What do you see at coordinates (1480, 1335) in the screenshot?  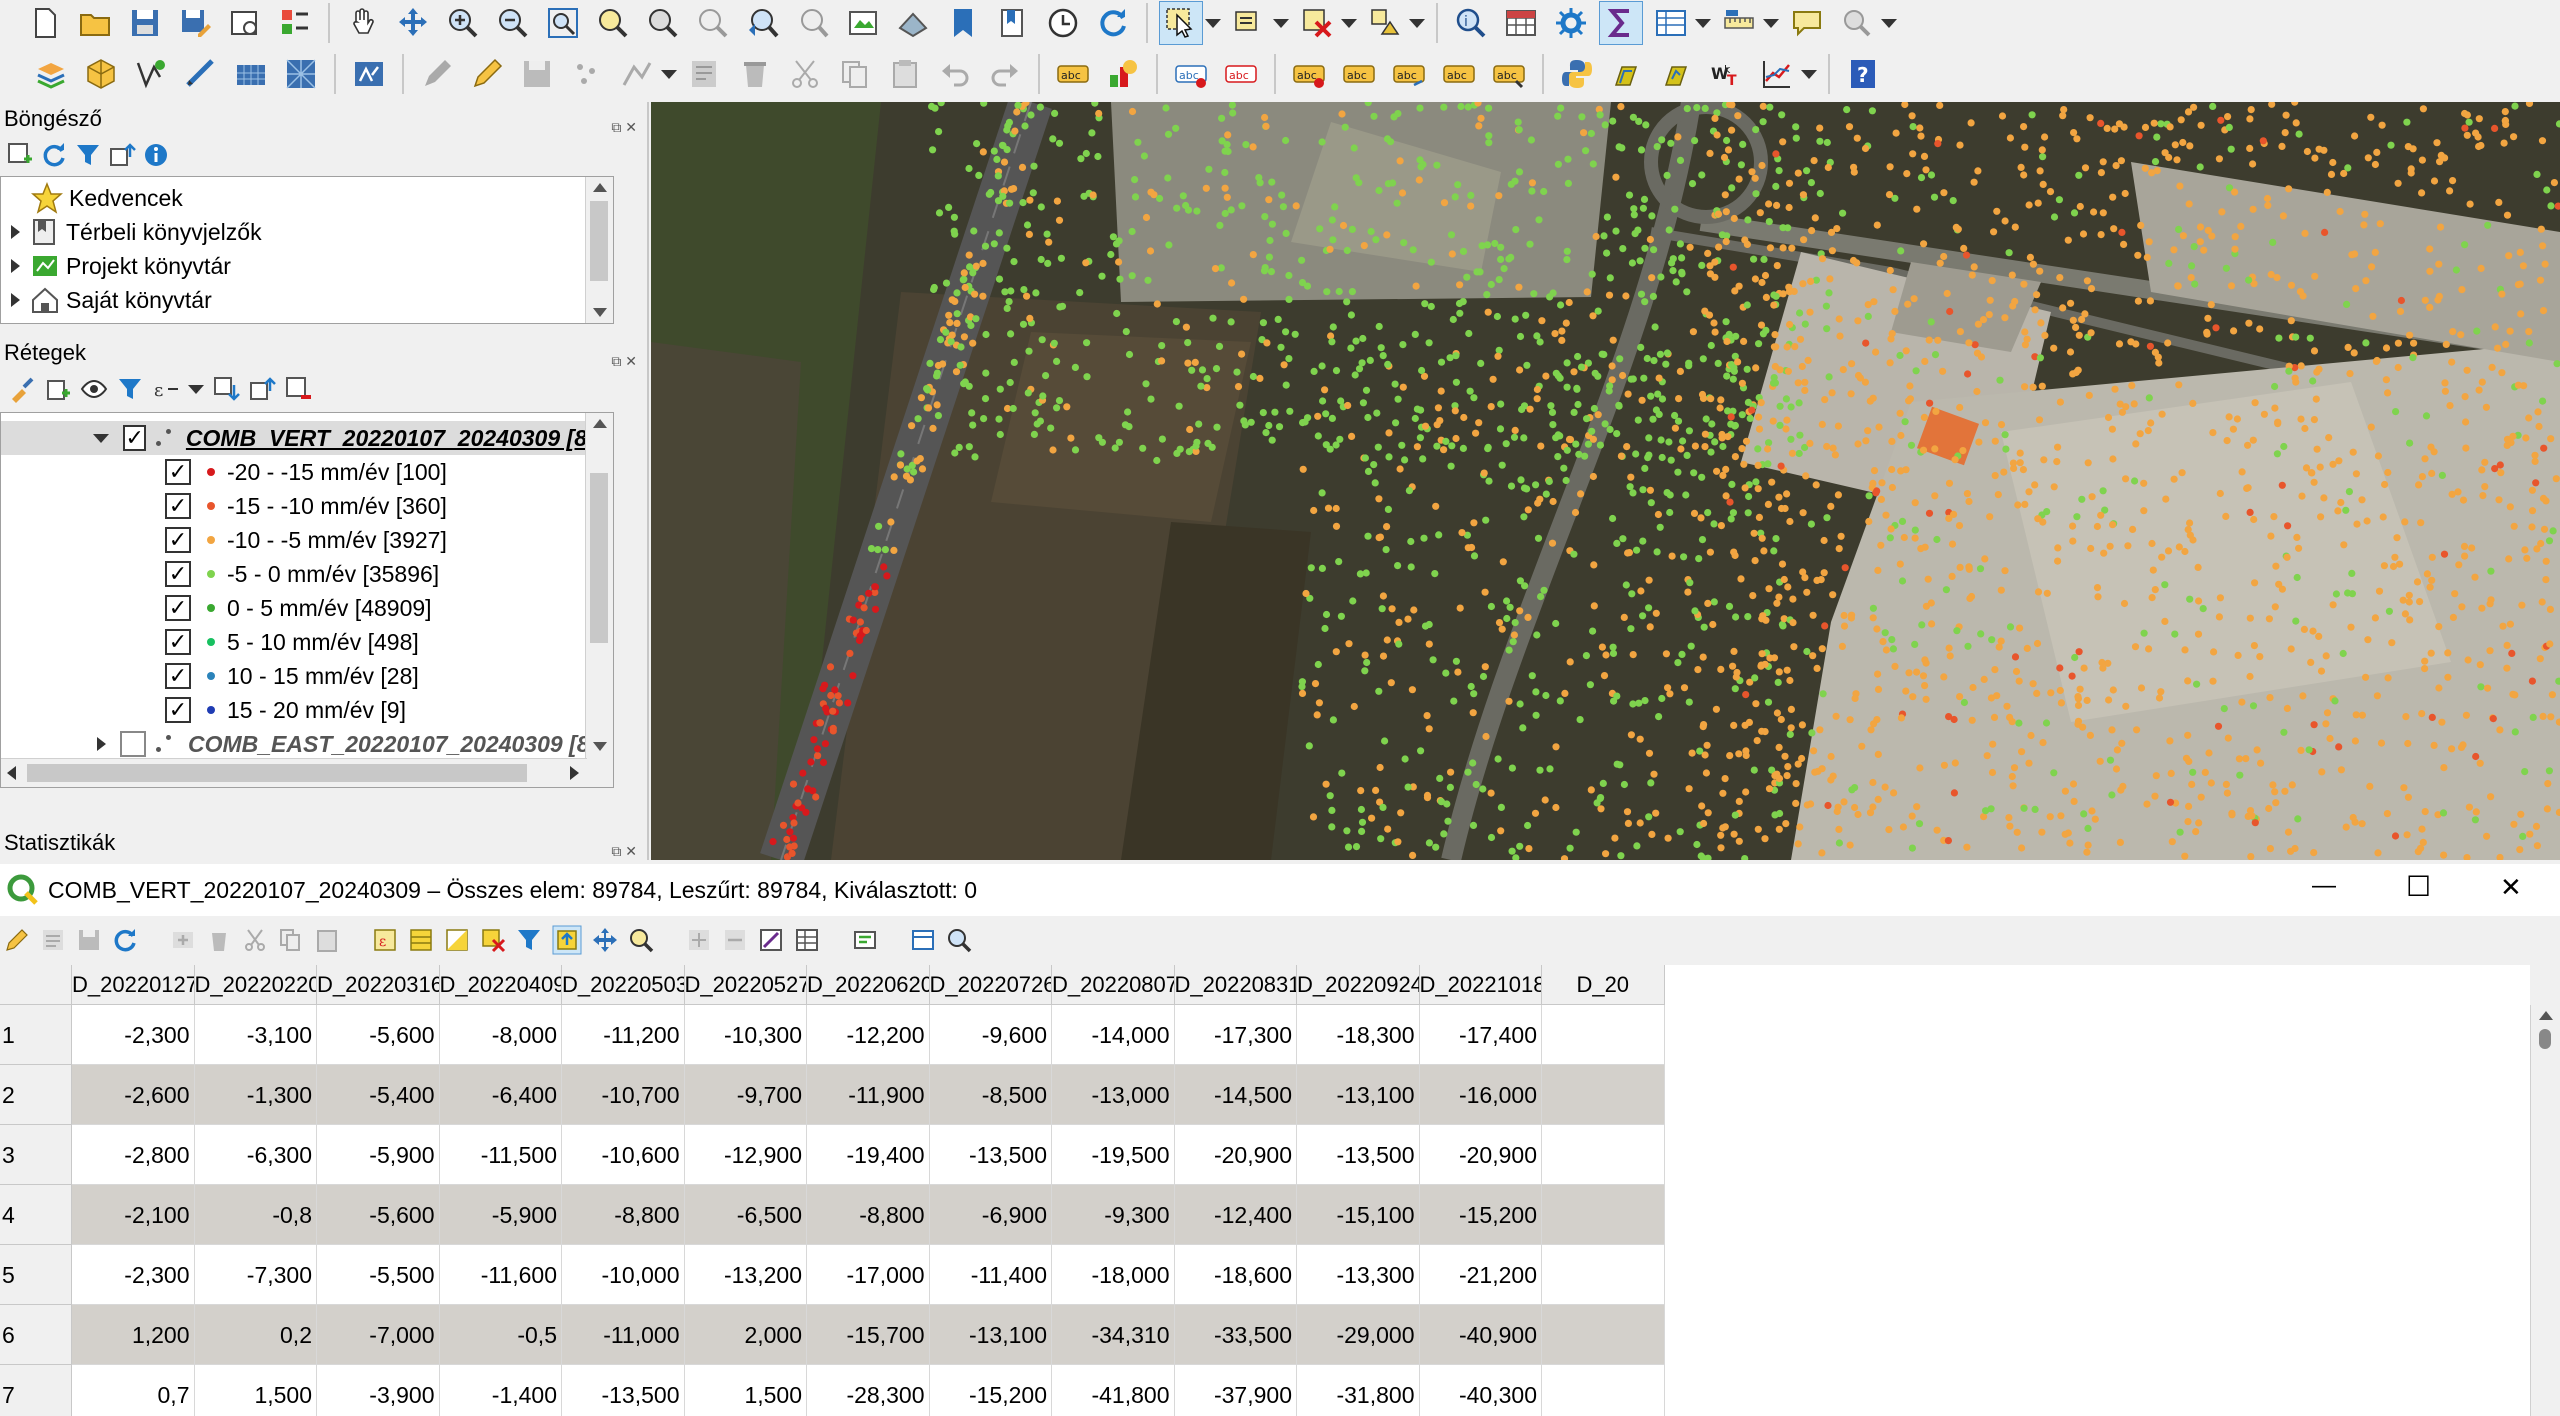 I see `table-cell: -40,900` at bounding box center [1480, 1335].